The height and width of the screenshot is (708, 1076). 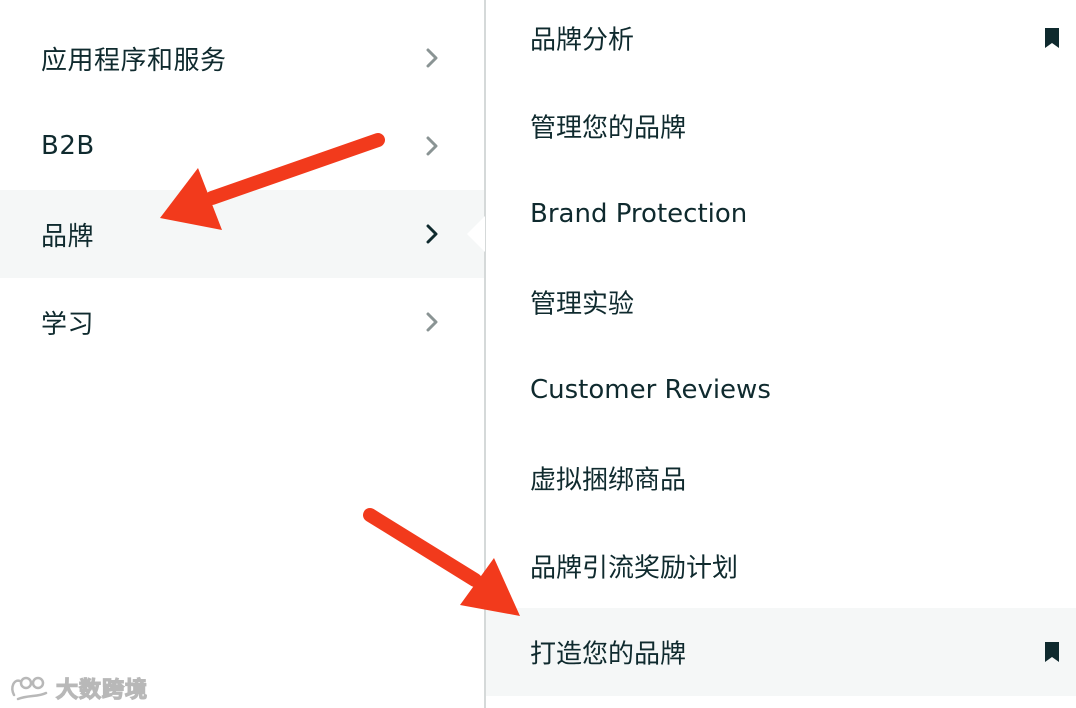 I want to click on submenu-item-label: 品牌引流奖励计划, so click(x=634, y=568).